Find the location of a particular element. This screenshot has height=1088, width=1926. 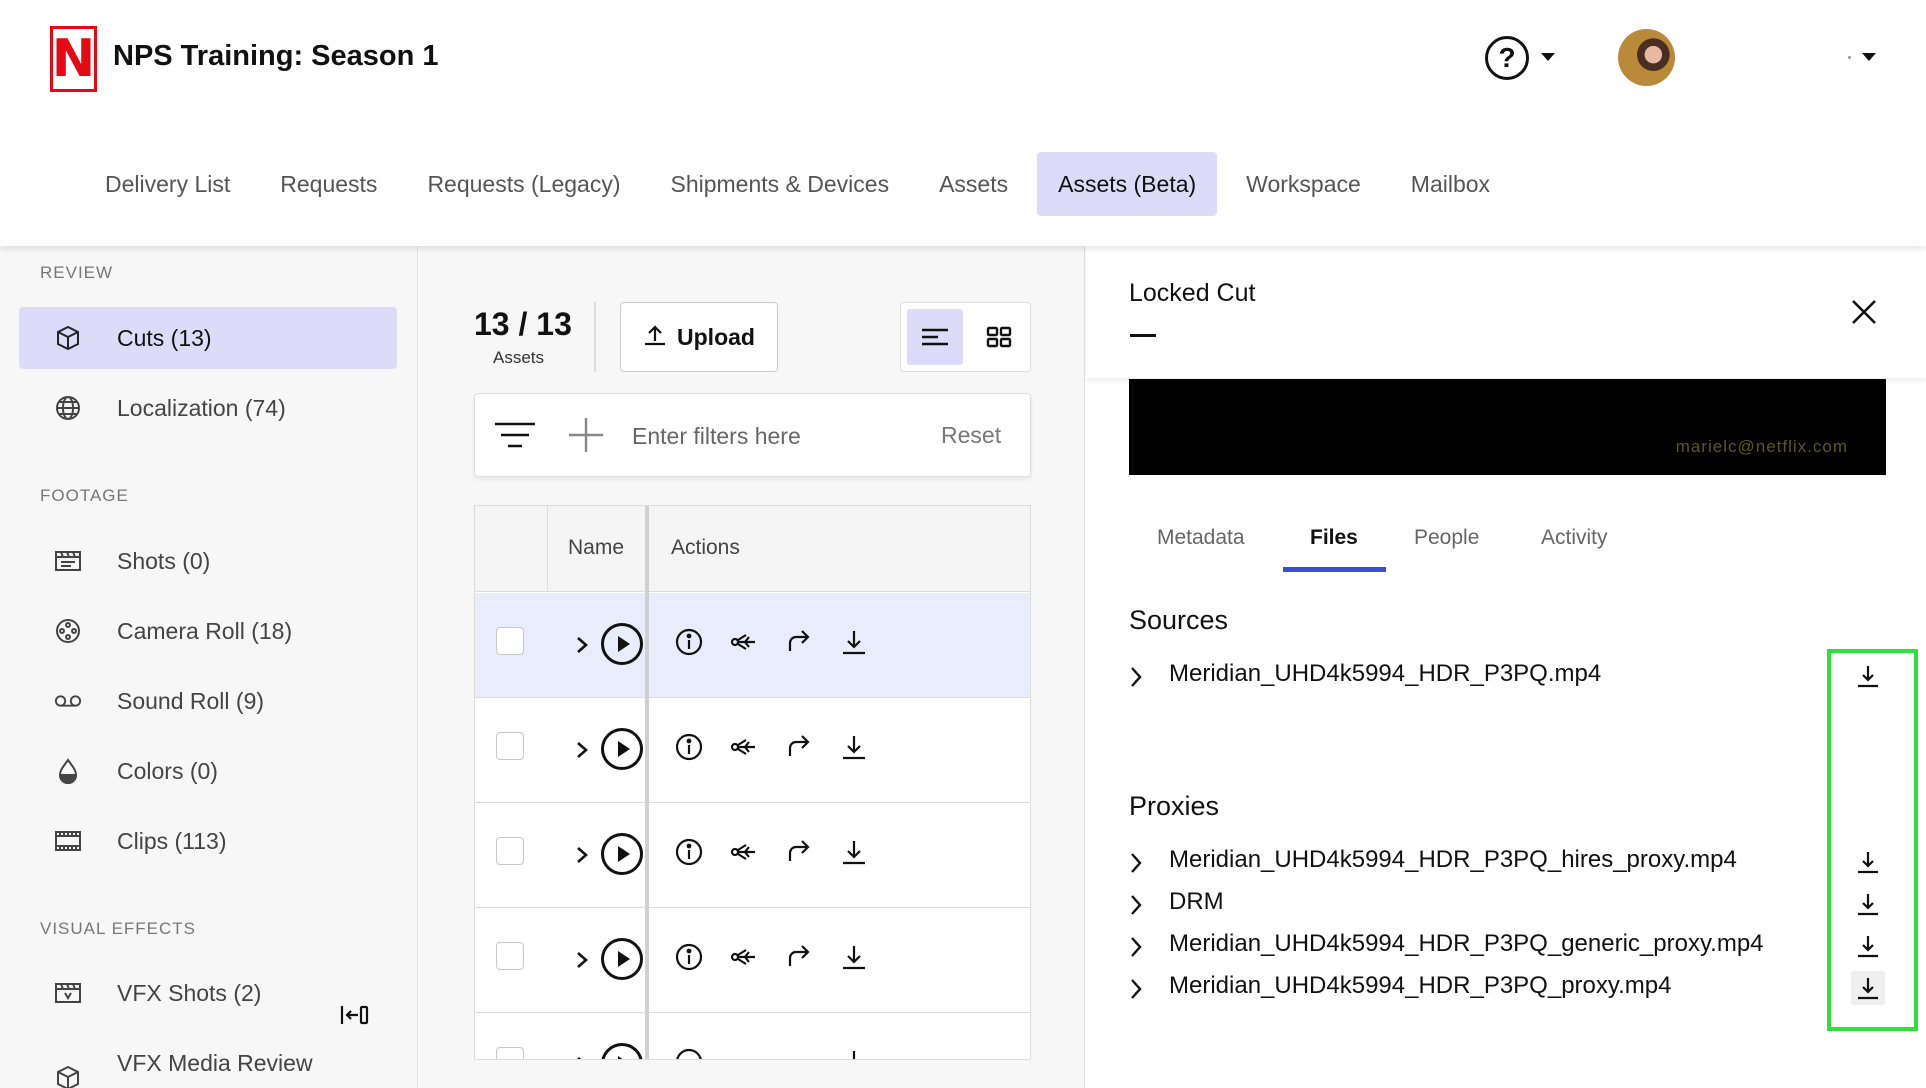

sidebar-item-colors: Colors (0) is located at coordinates (208, 771).